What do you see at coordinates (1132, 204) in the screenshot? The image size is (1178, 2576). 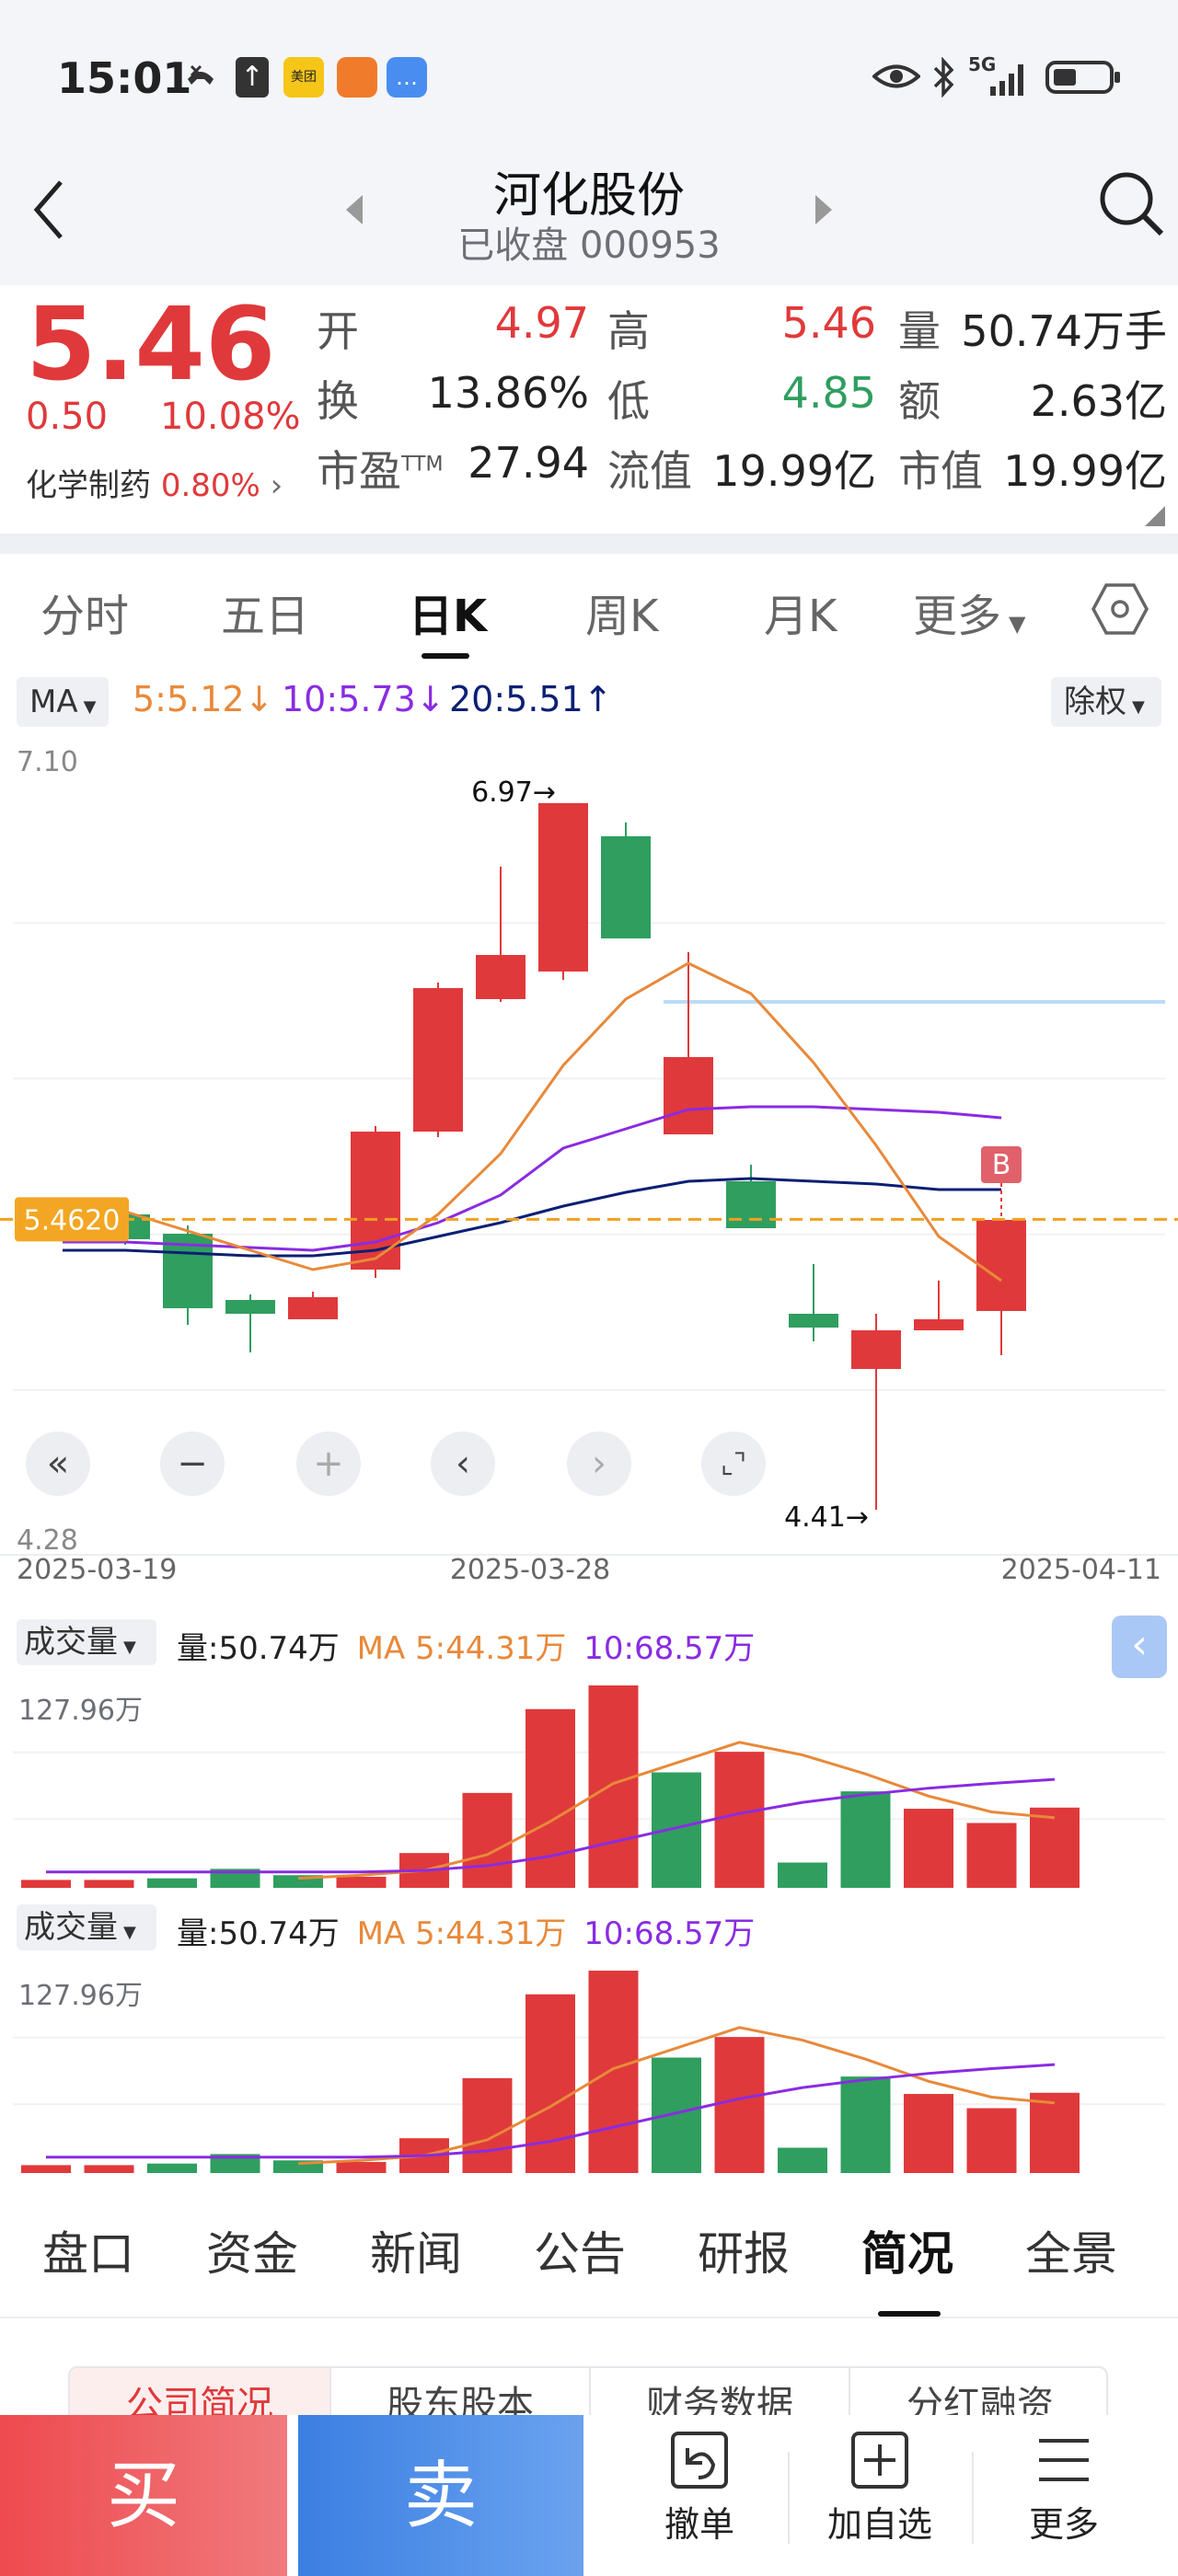 I see `search-icon` at bounding box center [1132, 204].